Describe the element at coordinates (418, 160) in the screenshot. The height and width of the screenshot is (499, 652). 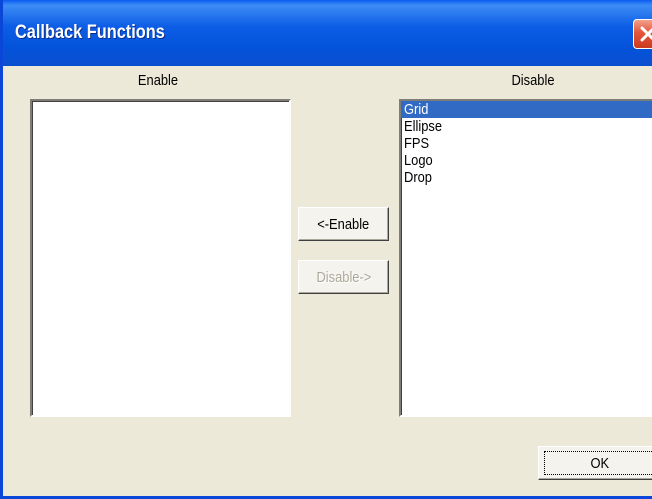
I see `disable-list-item-label: Logo` at that location.